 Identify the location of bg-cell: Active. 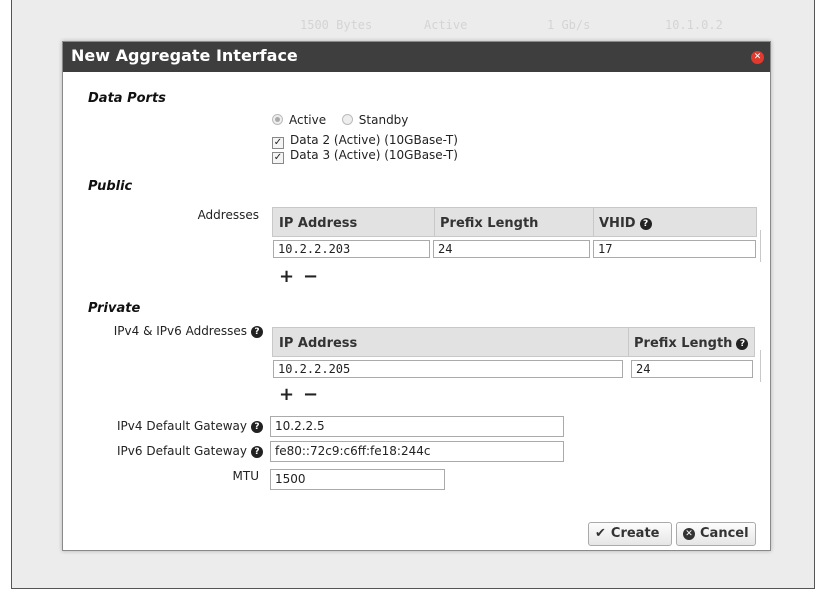
(446, 25).